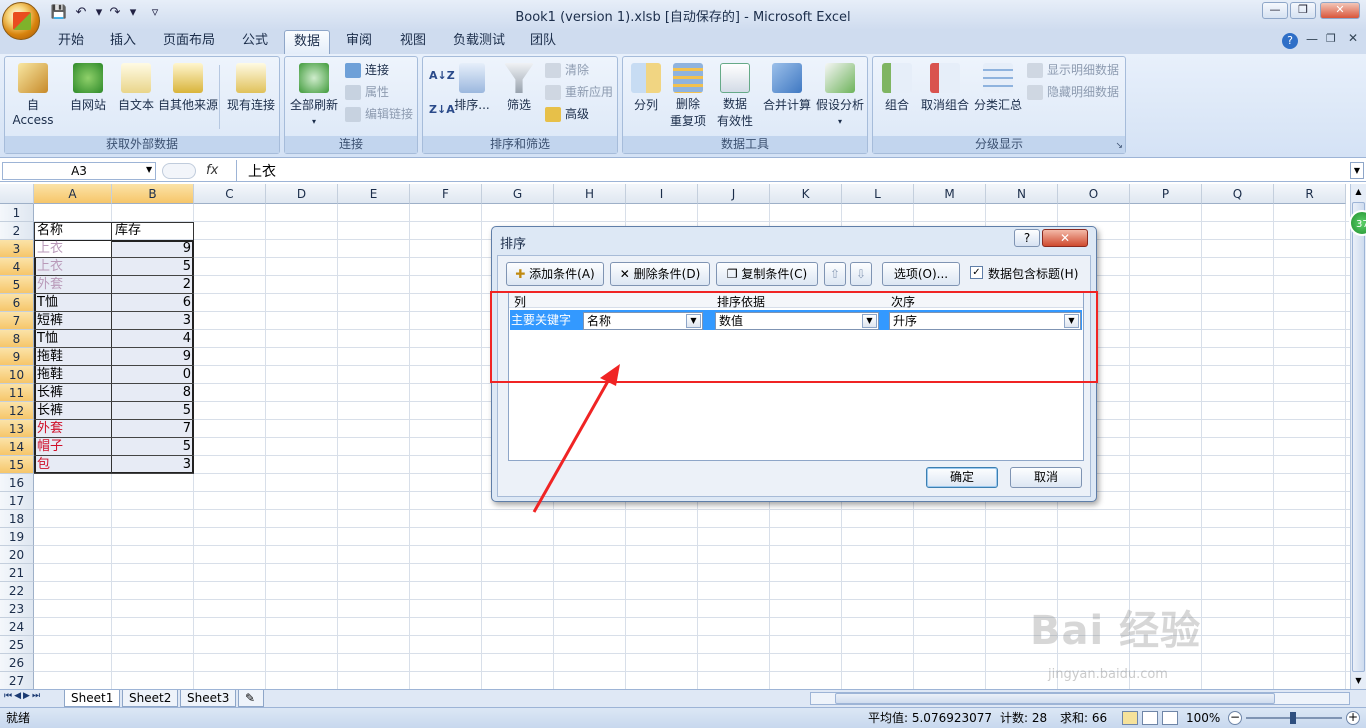  I want to click on hscroll-thumb, so click(1055, 698).